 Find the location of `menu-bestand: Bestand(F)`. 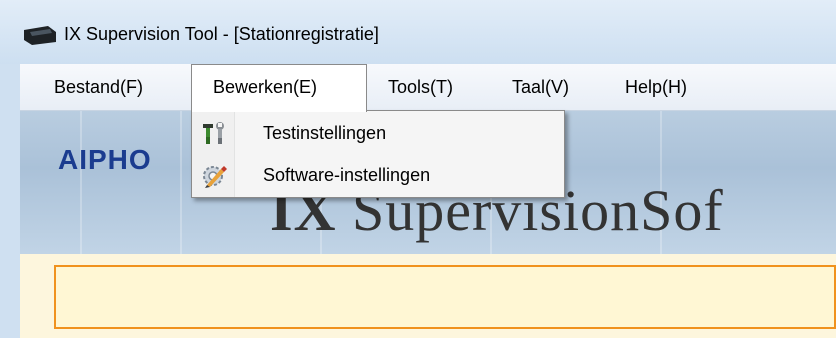

menu-bestand: Bestand(F) is located at coordinates (98, 87).